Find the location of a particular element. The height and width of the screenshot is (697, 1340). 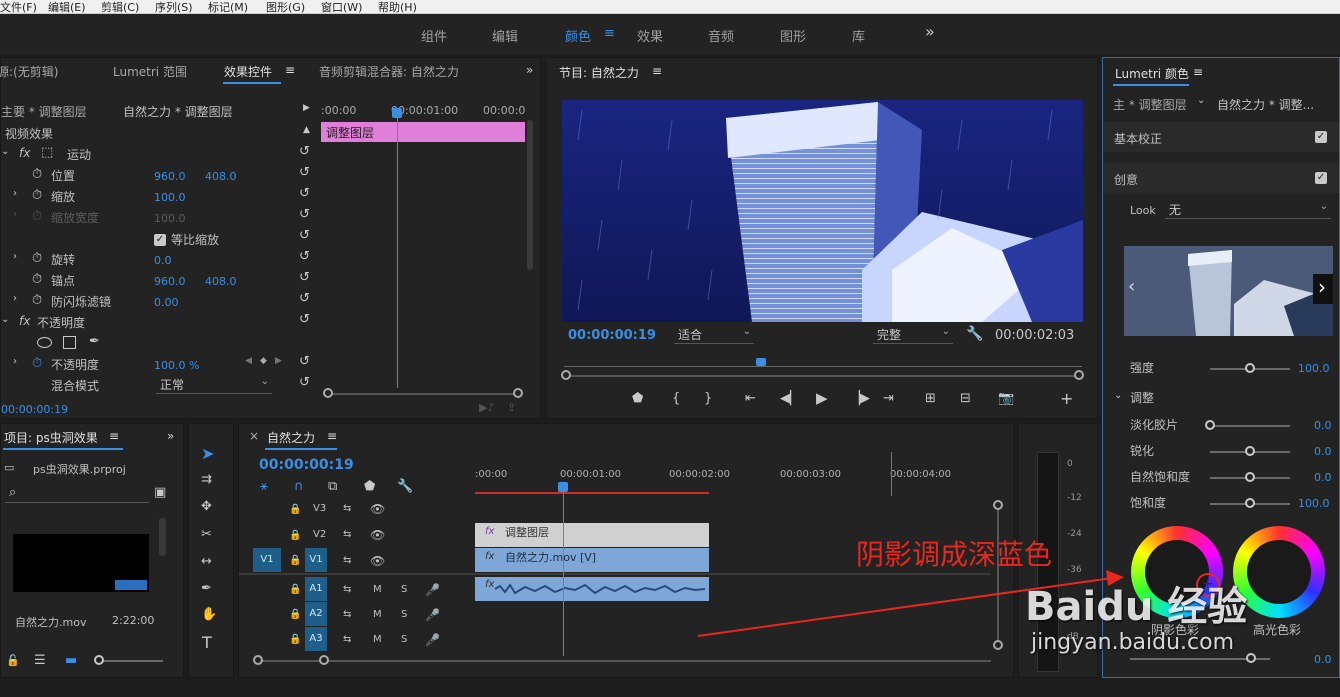

quality-dropdown: 完整 ⌄ is located at coordinates (913, 335).